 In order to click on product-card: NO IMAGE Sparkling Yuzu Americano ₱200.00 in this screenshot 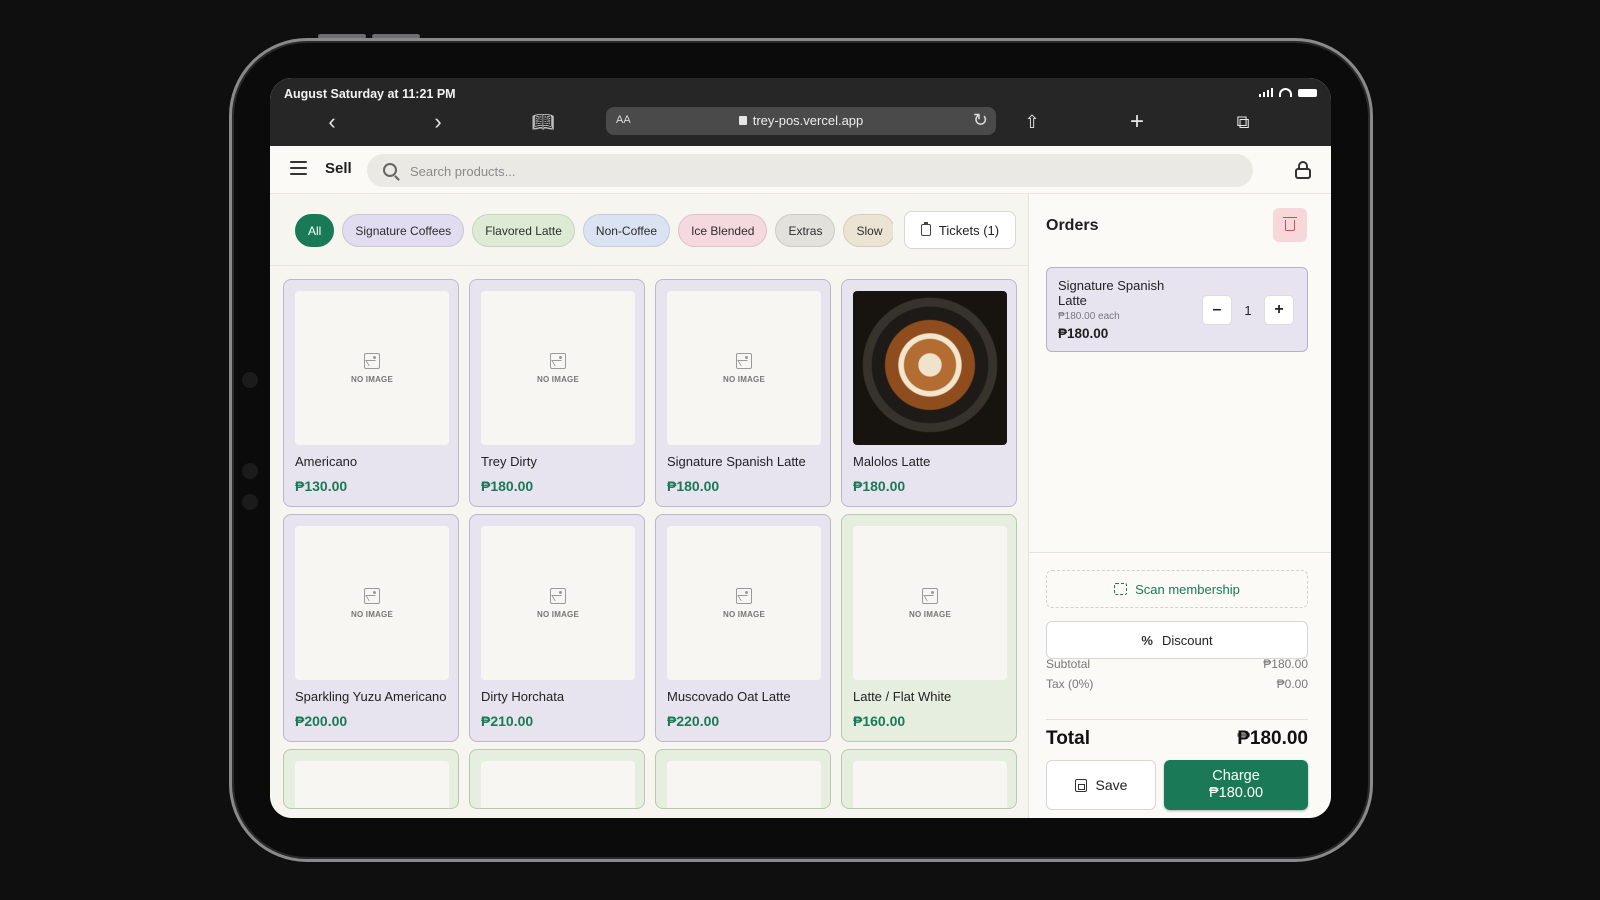, I will do `click(371, 628)`.